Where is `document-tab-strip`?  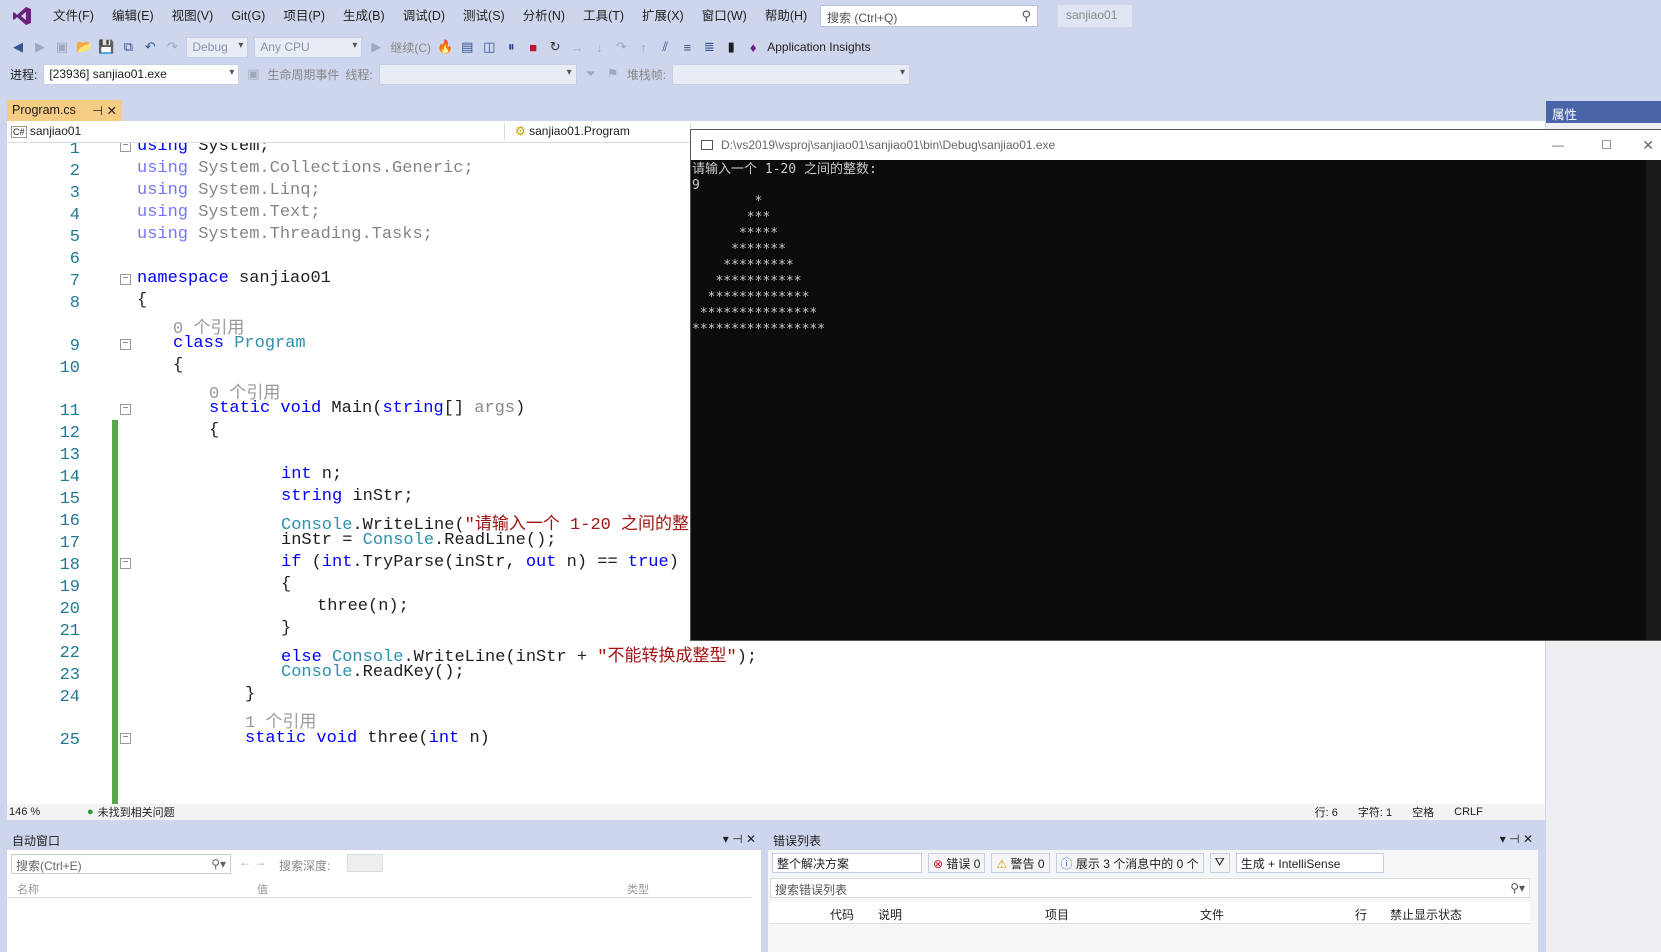 document-tab-strip is located at coordinates (773, 108).